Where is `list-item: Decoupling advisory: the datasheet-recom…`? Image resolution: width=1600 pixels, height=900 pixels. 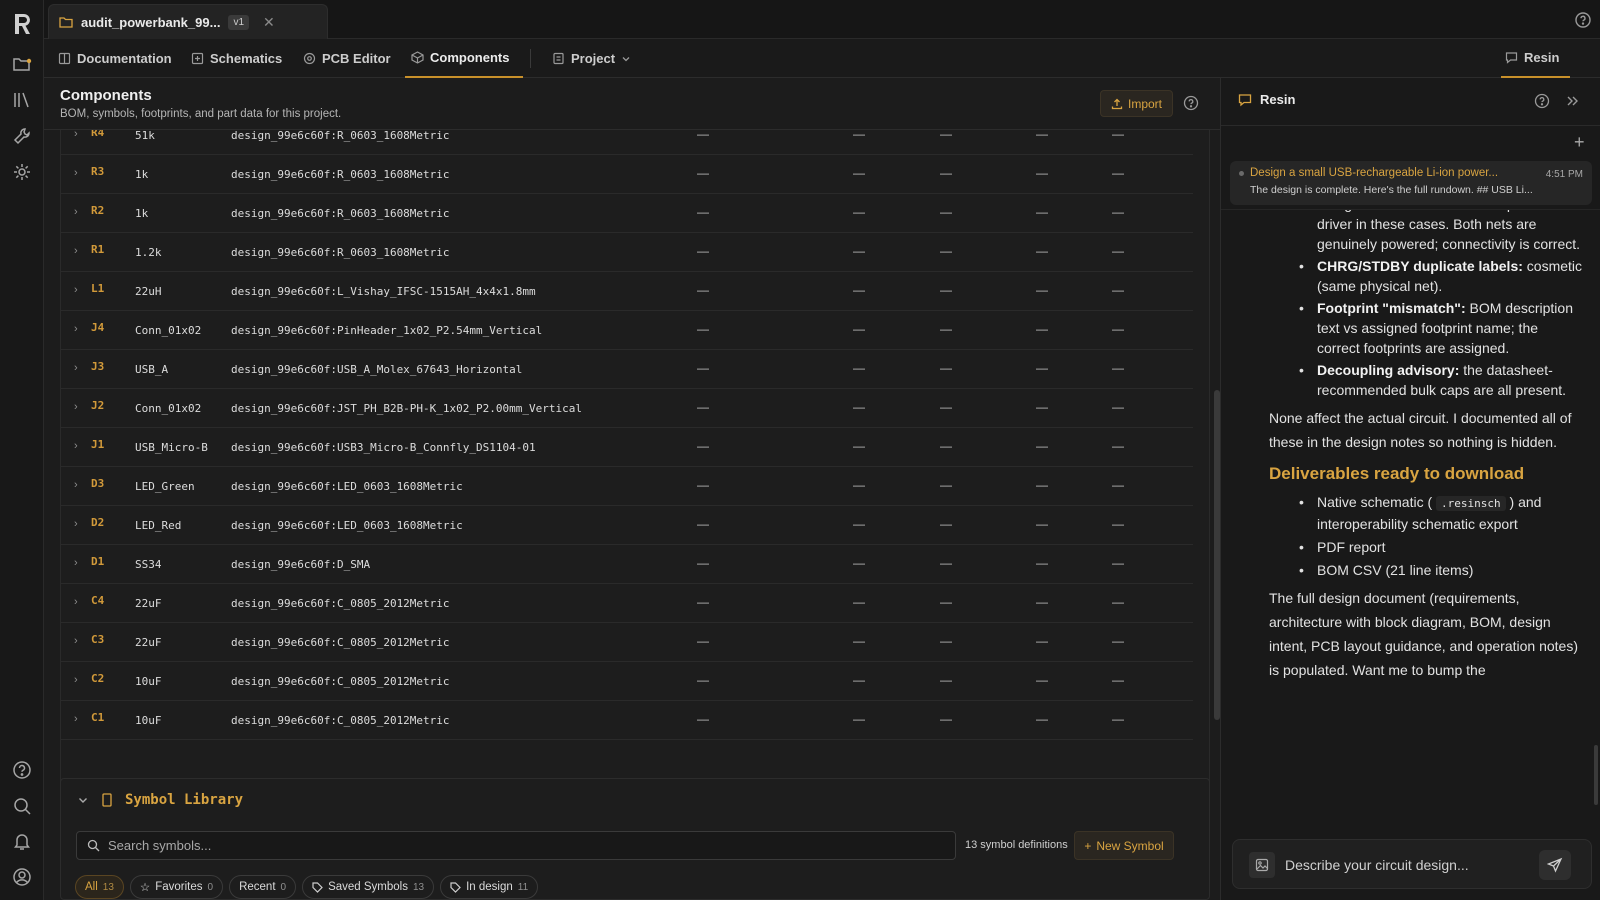 list-item: Decoupling advisory: the datasheet-recom… is located at coordinates (1438, 380).